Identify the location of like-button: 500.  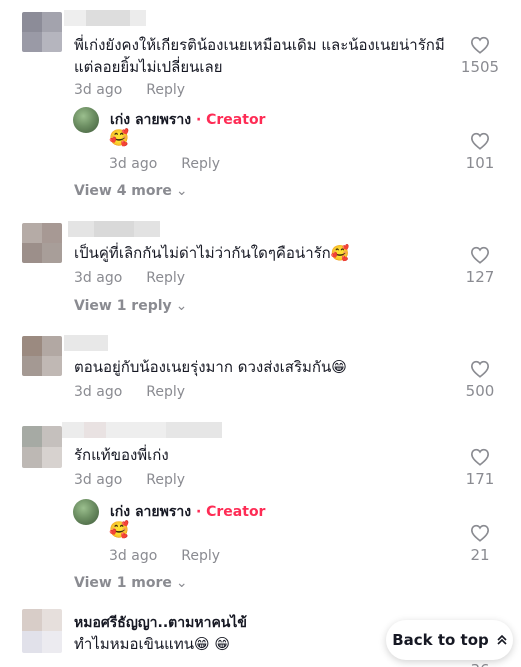
(480, 380).